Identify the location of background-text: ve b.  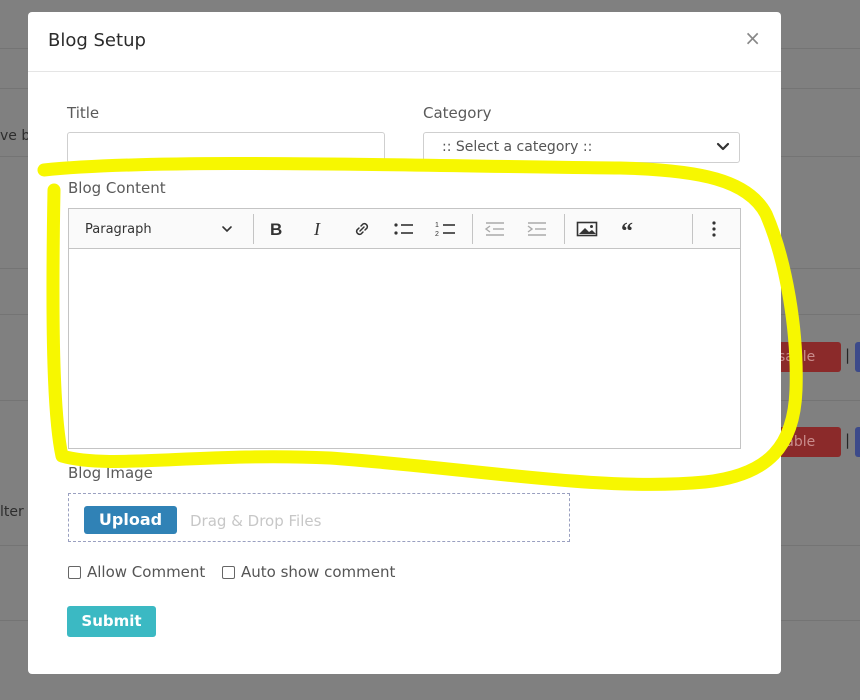
(15, 136).